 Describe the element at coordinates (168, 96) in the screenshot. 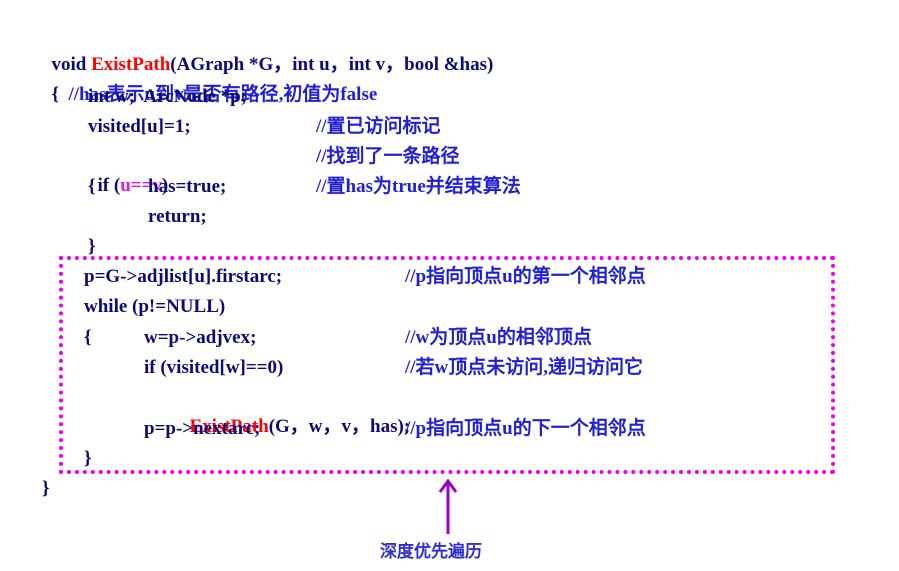

I see `declaration-line: int w; ArcNode *p;` at that location.